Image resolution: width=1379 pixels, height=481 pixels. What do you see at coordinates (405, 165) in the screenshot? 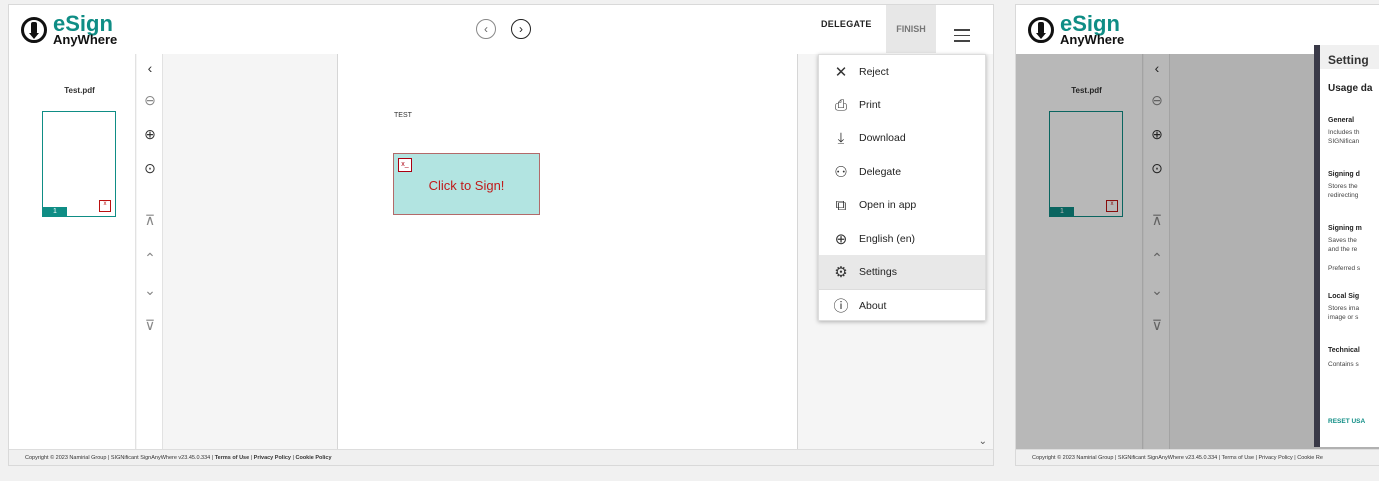
I see `signature-icon: x_` at bounding box center [405, 165].